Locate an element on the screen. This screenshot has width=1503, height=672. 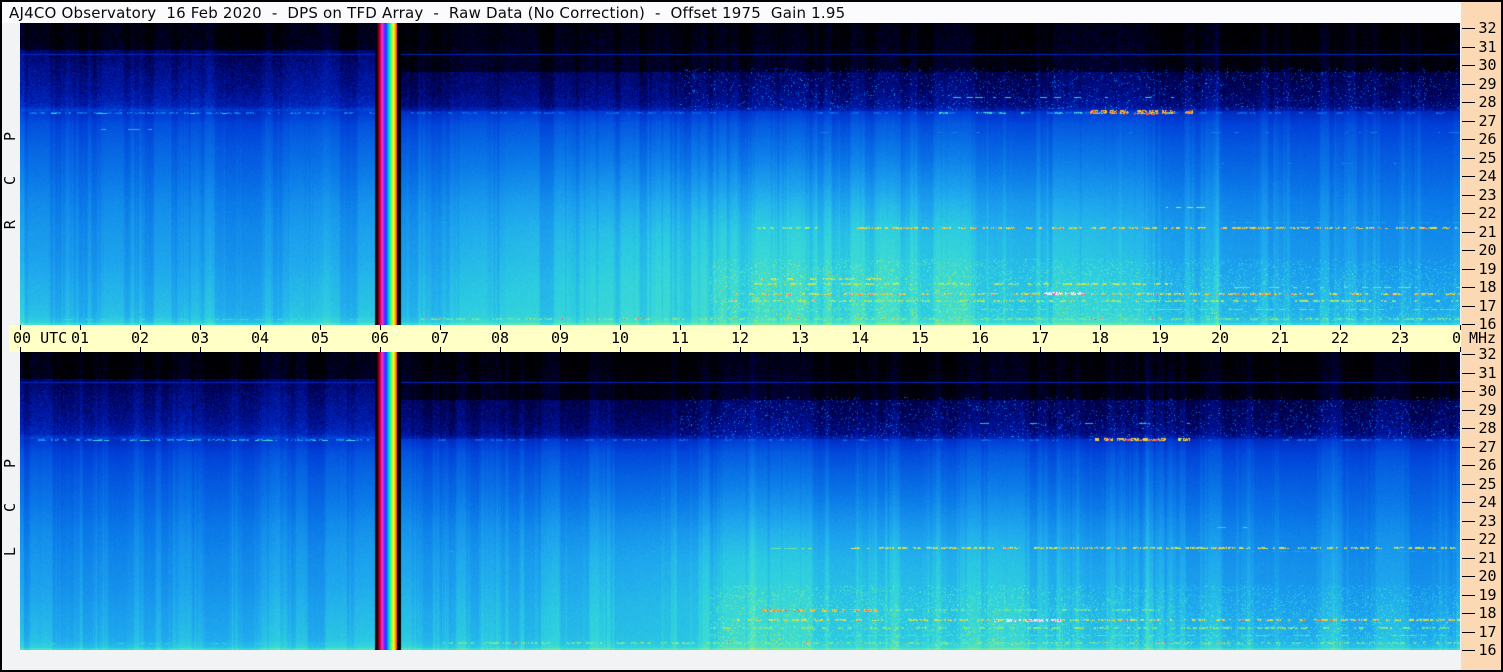
freq-tick-label: 30 is located at coordinates (1487, 391).